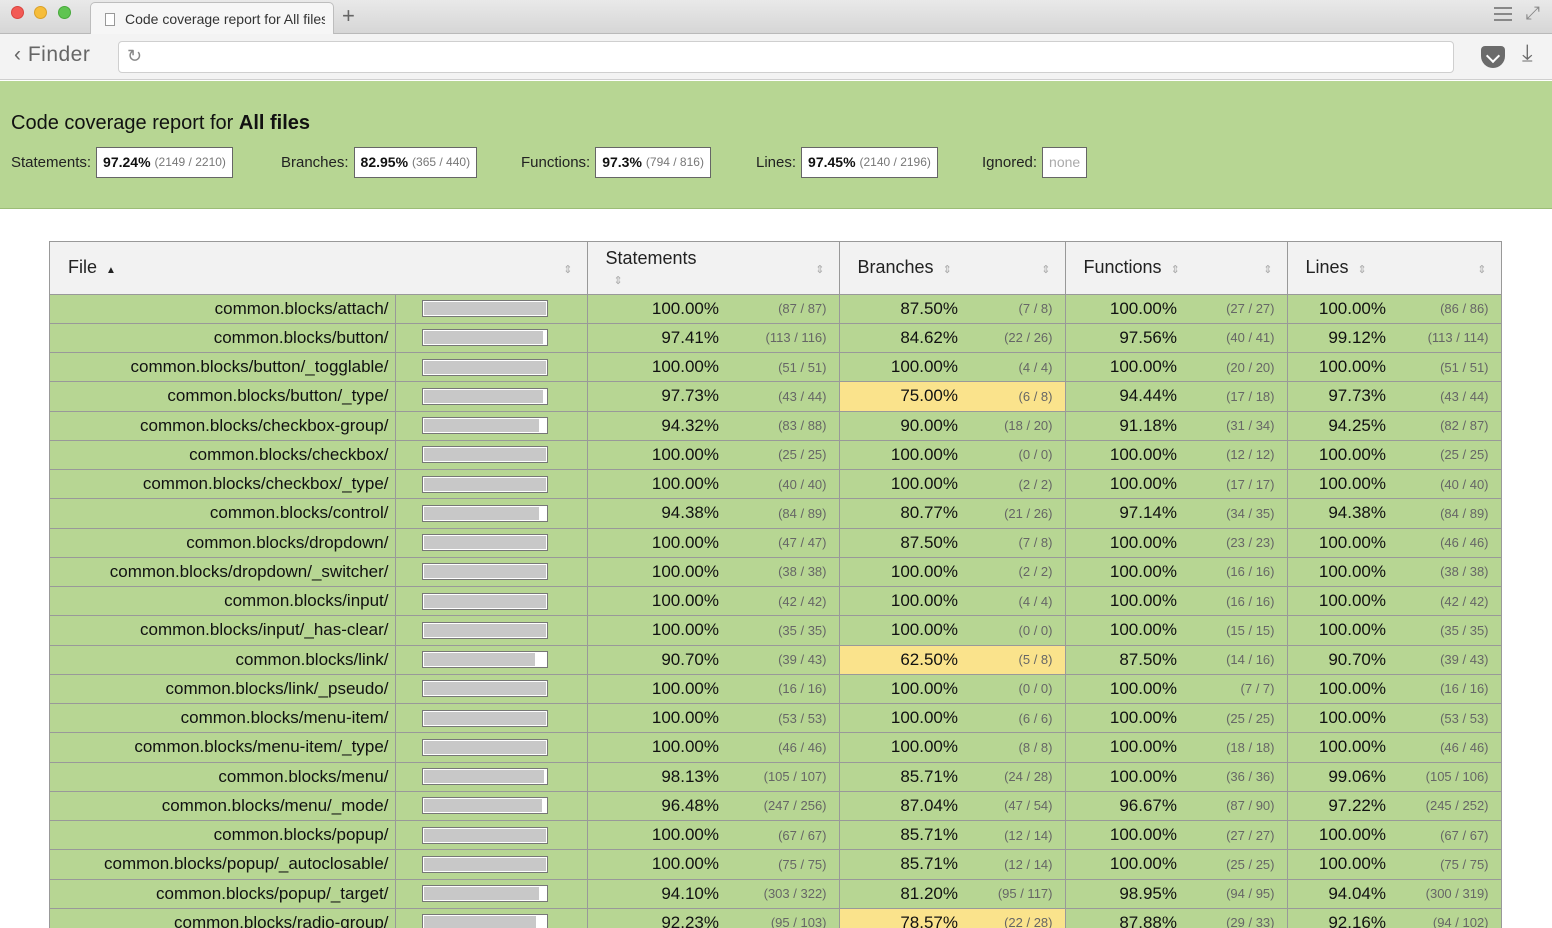 The width and height of the screenshot is (1552, 928). I want to click on statements-pct: 96.48%, so click(657, 806).